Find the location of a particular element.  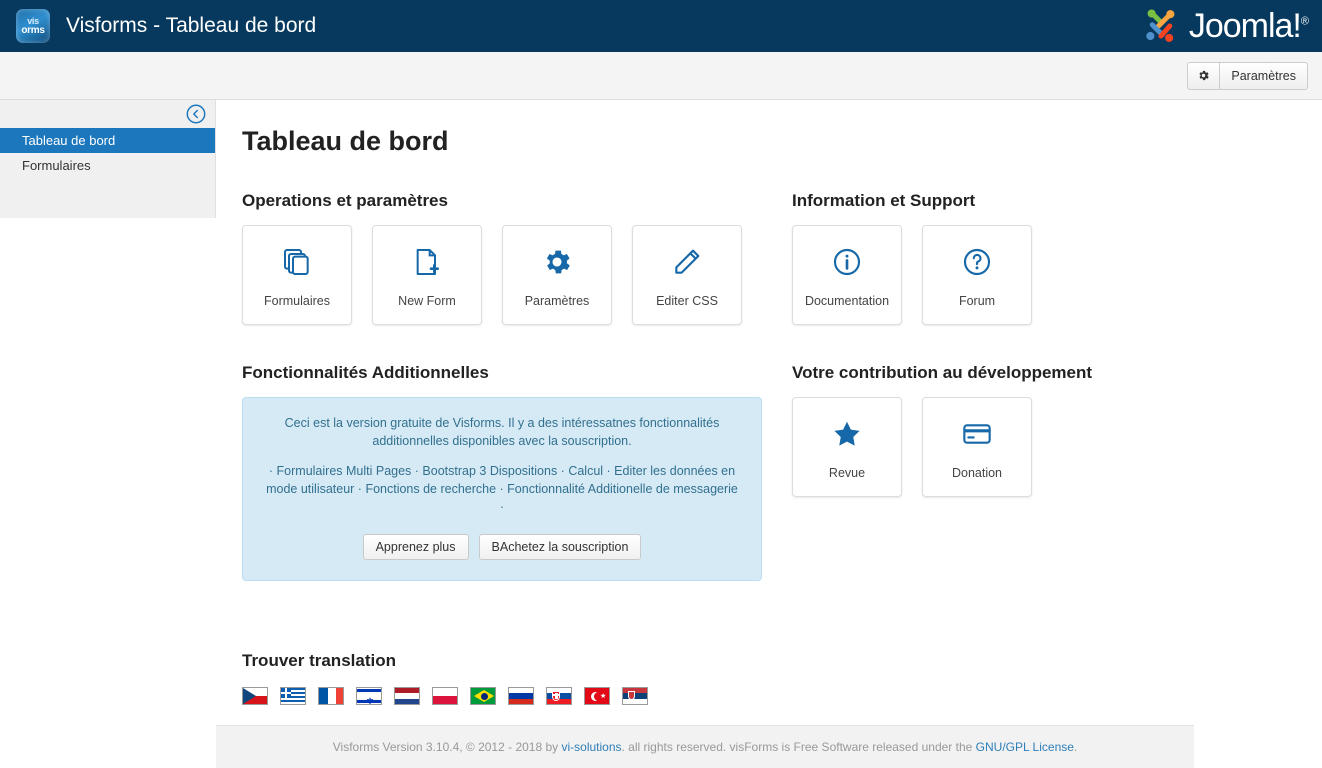

card-forum: Forum is located at coordinates (977, 275).